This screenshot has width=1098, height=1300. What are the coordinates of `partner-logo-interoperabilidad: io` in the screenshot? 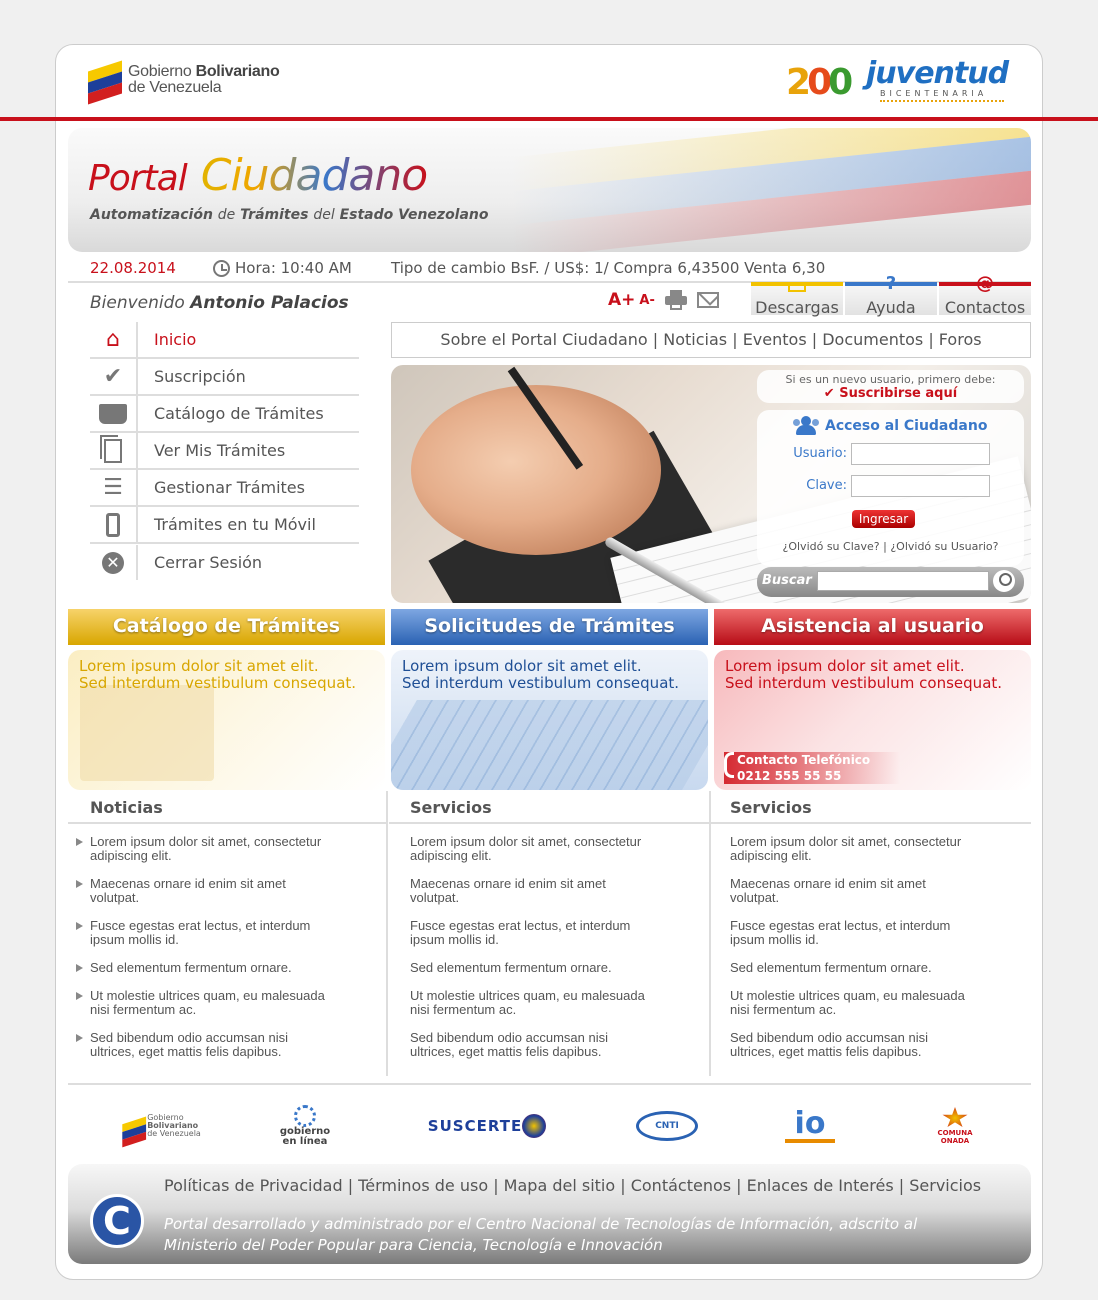 It's located at (810, 1126).